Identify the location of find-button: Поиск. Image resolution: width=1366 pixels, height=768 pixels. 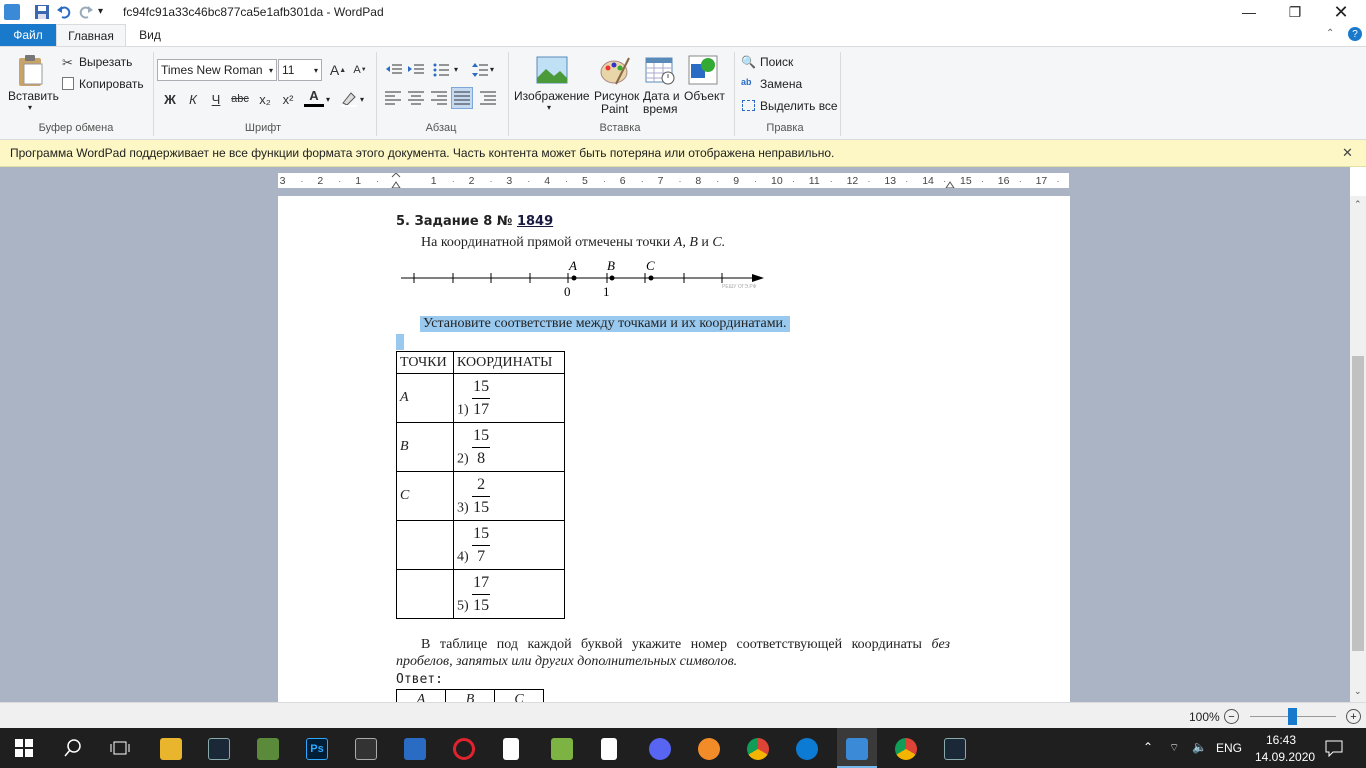
(776, 62).